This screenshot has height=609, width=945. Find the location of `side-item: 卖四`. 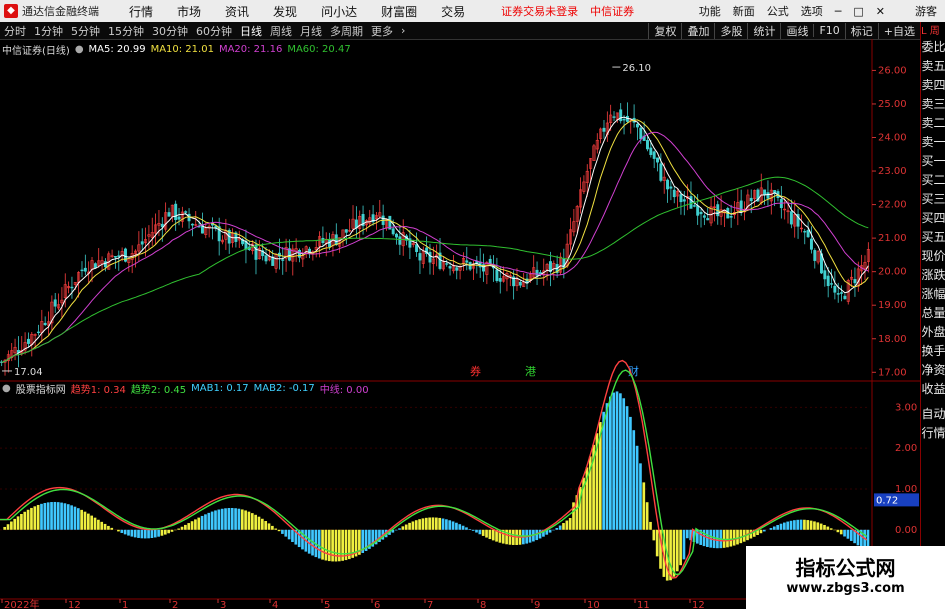

side-item: 卖四 is located at coordinates (933, 85).